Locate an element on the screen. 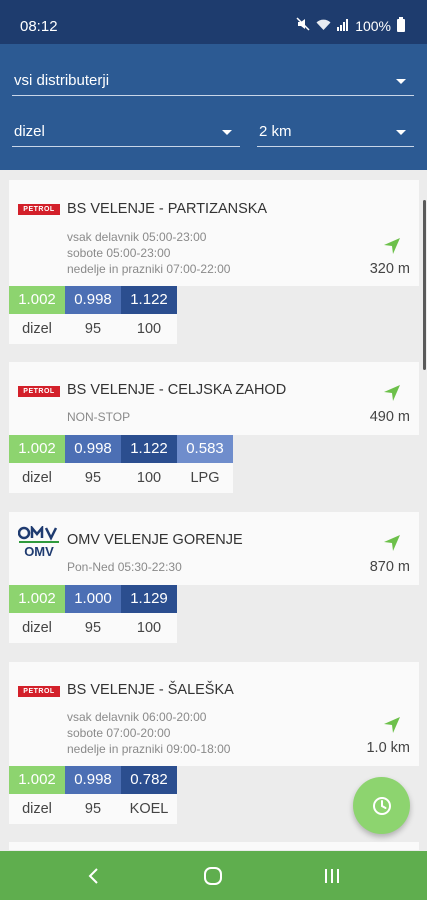 The image size is (427, 900). history-fab-button is located at coordinates (381, 805).